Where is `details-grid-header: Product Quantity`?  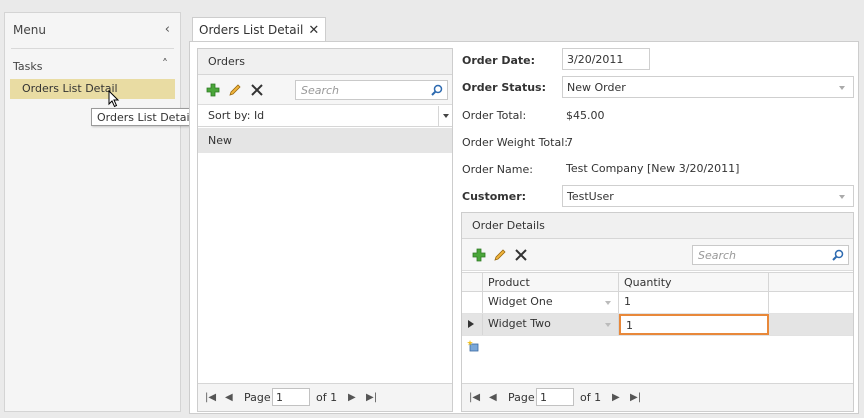
details-grid-header: Product Quantity is located at coordinates (657, 282).